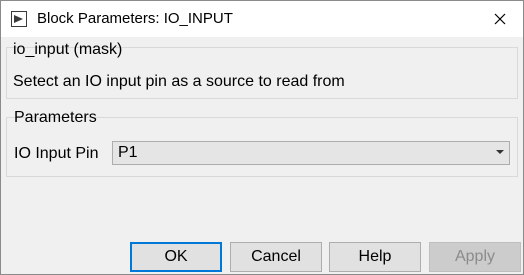  What do you see at coordinates (311, 153) in the screenshot?
I see `io-input-pin-select: P1` at bounding box center [311, 153].